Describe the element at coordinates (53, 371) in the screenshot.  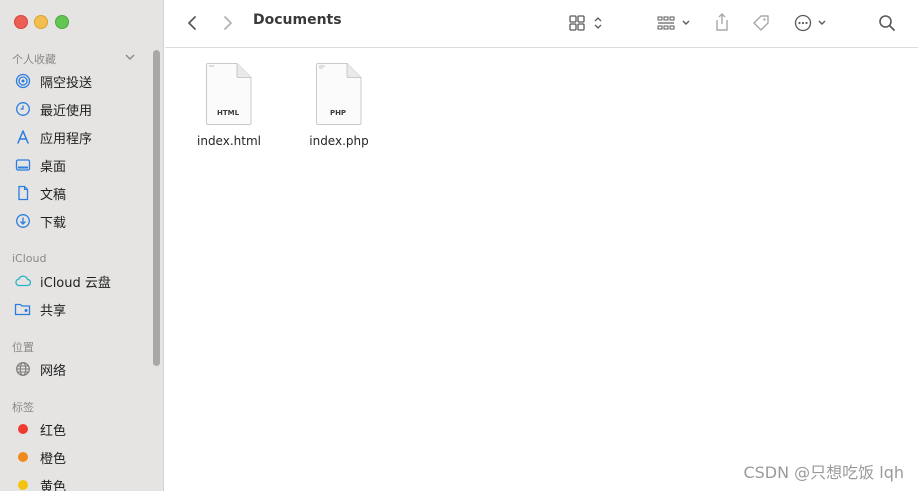
I see `sidebar-item-label: 网络` at that location.